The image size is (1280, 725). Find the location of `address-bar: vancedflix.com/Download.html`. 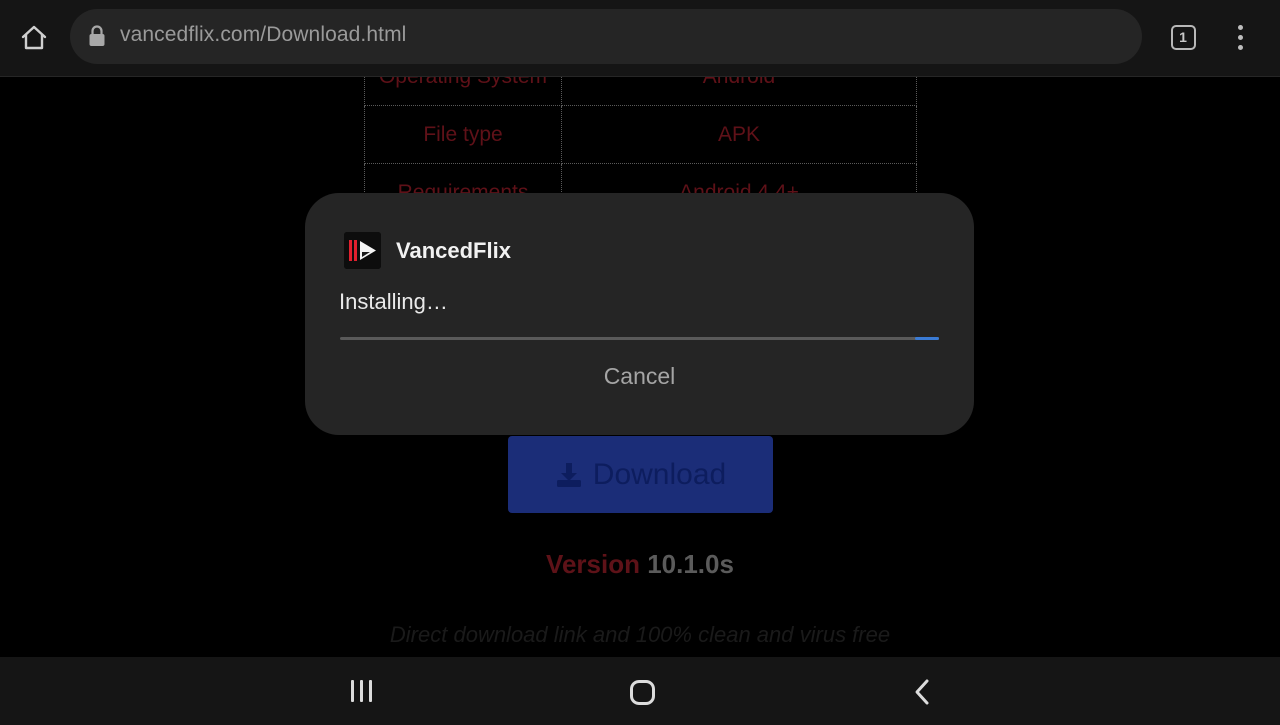

address-bar: vancedflix.com/Download.html is located at coordinates (606, 36).